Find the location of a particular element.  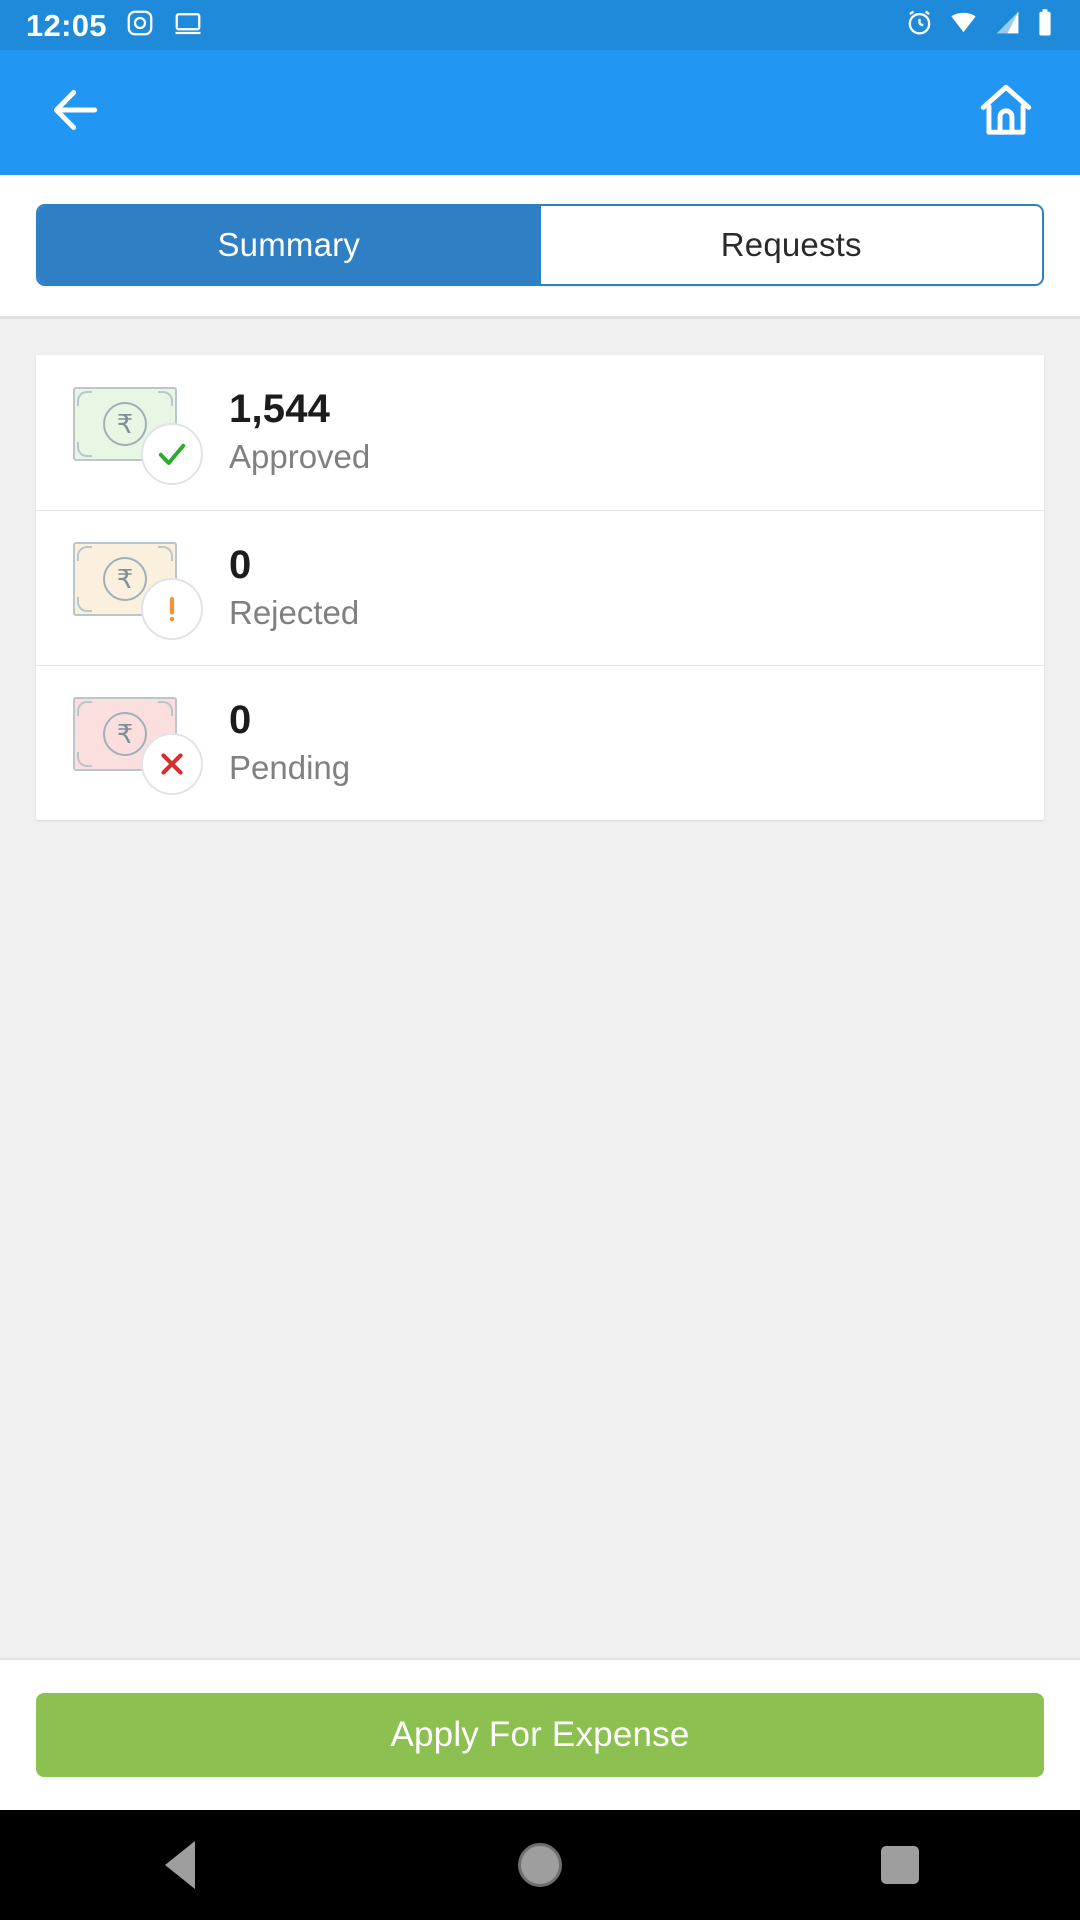

nav-back-icon is located at coordinates (180, 1865).